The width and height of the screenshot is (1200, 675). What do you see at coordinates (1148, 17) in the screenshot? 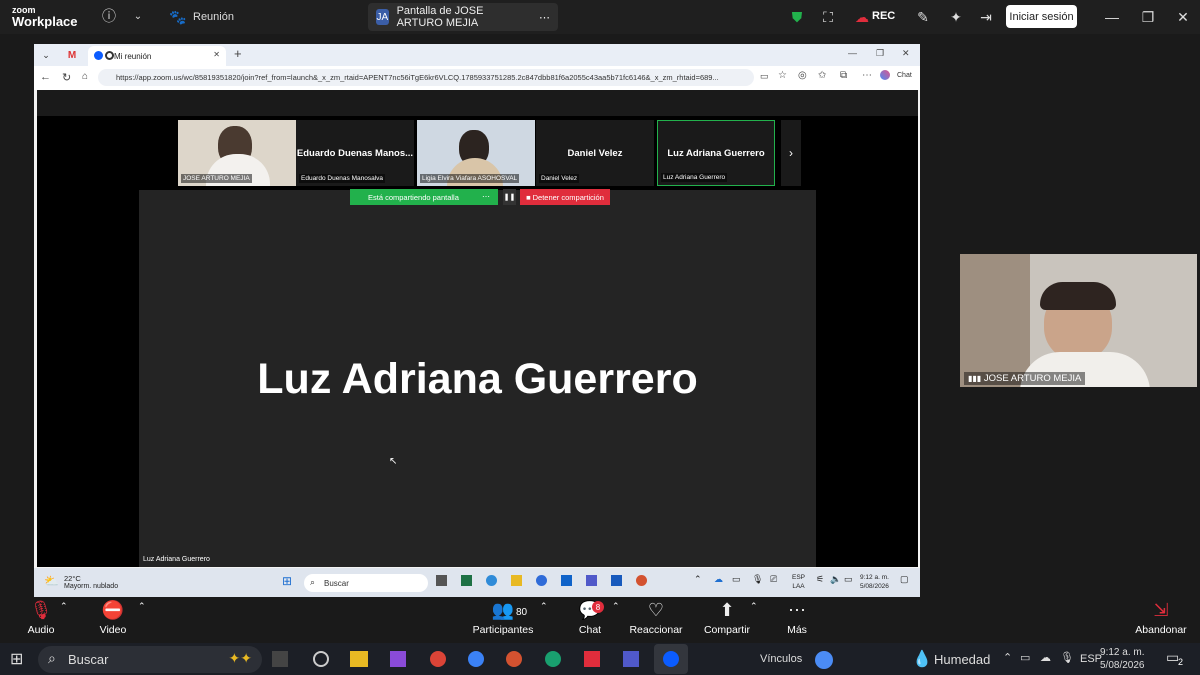
I see `restore-icon: ❐` at bounding box center [1148, 17].